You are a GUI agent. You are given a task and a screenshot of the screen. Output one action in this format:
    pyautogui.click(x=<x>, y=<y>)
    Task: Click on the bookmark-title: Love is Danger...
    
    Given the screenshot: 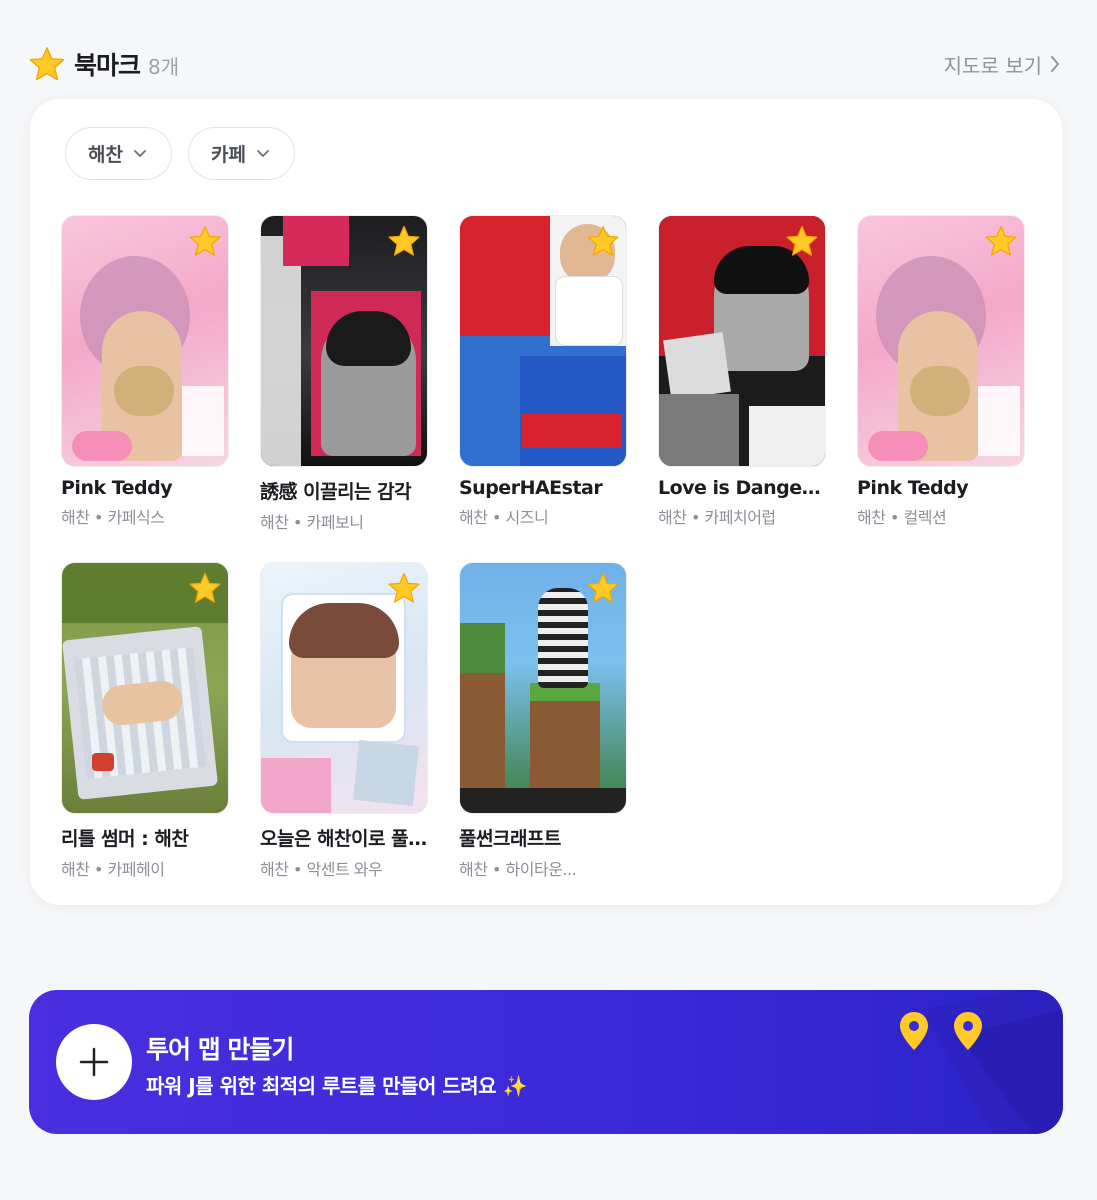 What is the action you would take?
    pyautogui.click(x=742, y=488)
    